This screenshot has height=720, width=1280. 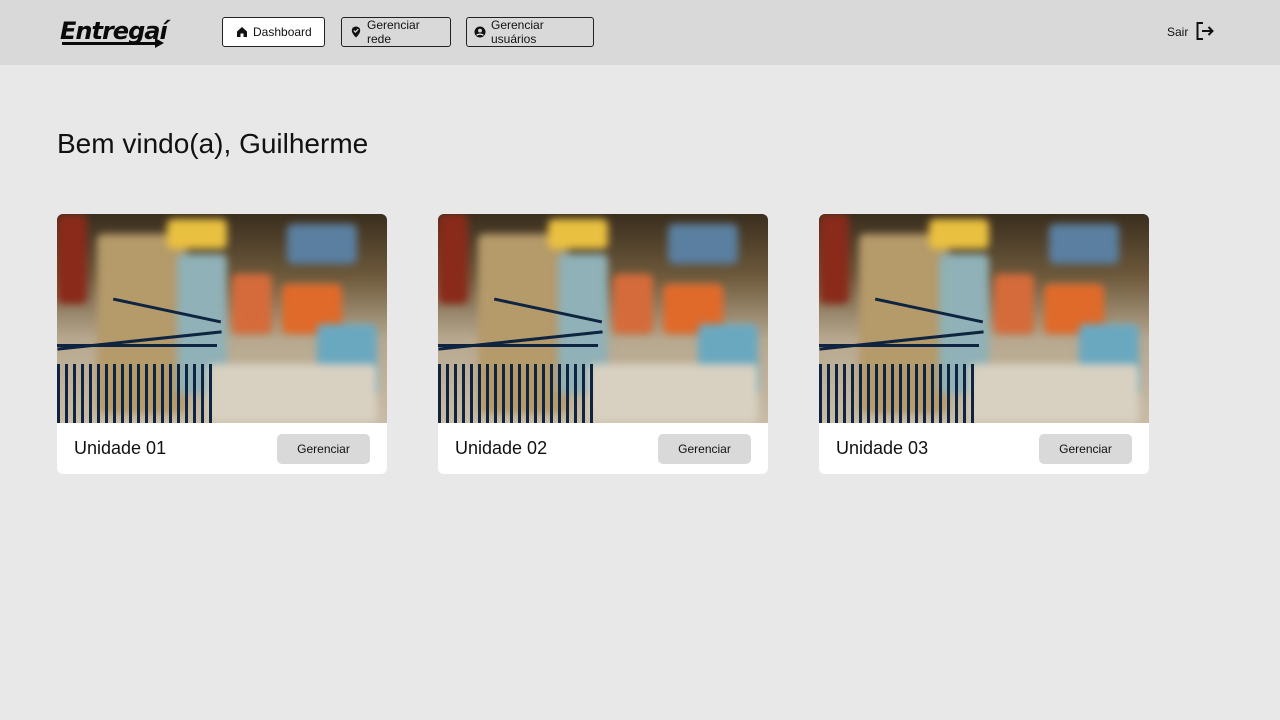 I want to click on nav-dashboard-button: Dashboard, so click(x=273, y=32).